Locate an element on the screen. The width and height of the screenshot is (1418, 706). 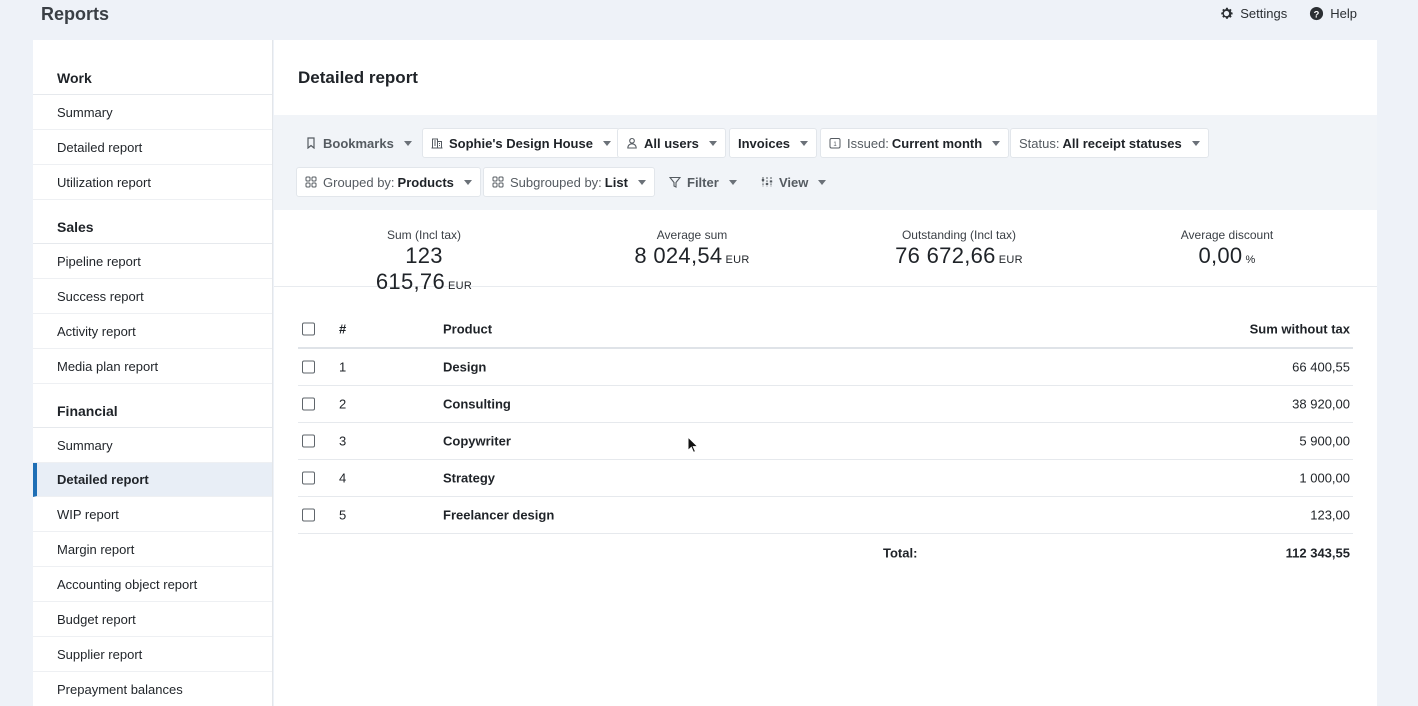
grouped-by-dropdown: Grouped by: Products is located at coordinates (388, 182).